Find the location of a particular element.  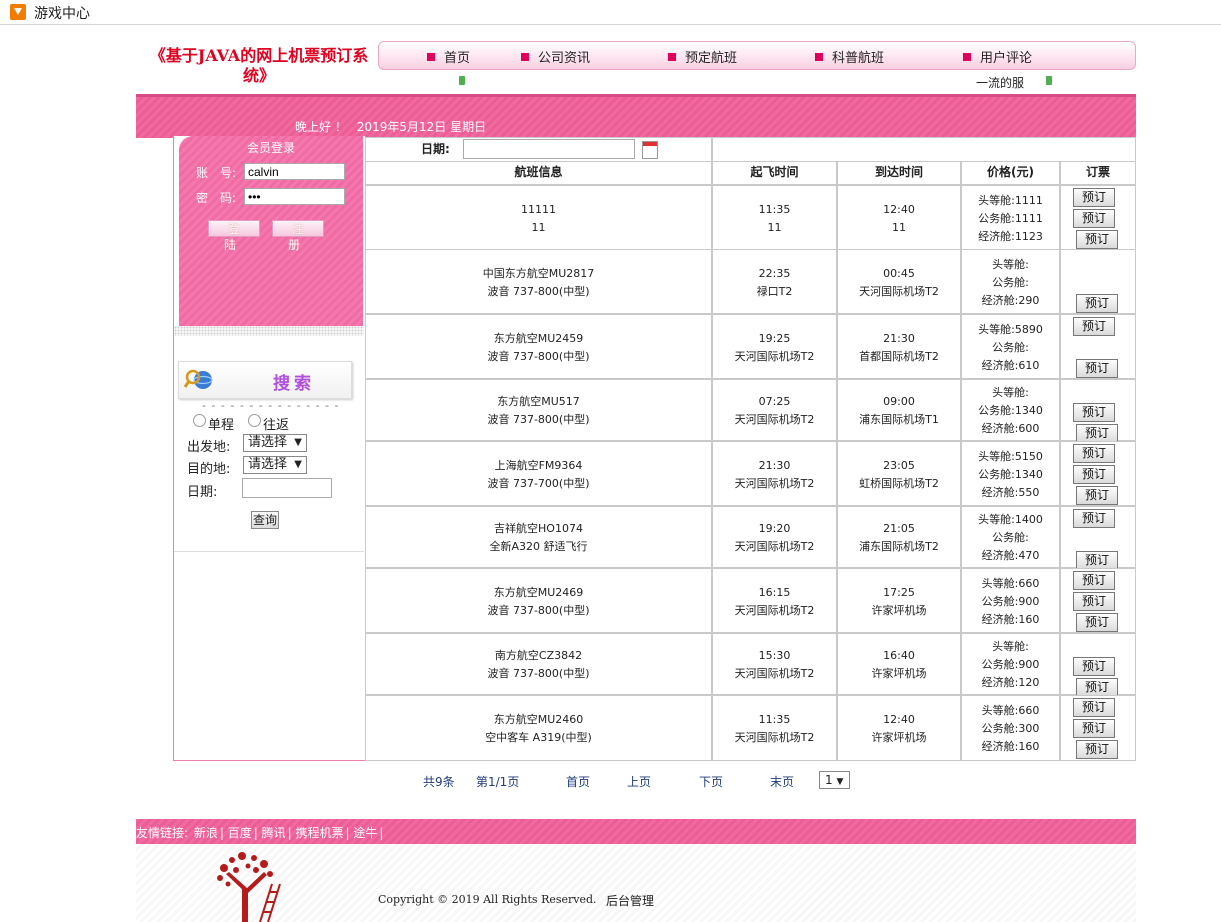

flight-info-cell: 吉祥航空HO1074 全新A320 舒适飞行 is located at coordinates (538, 537).